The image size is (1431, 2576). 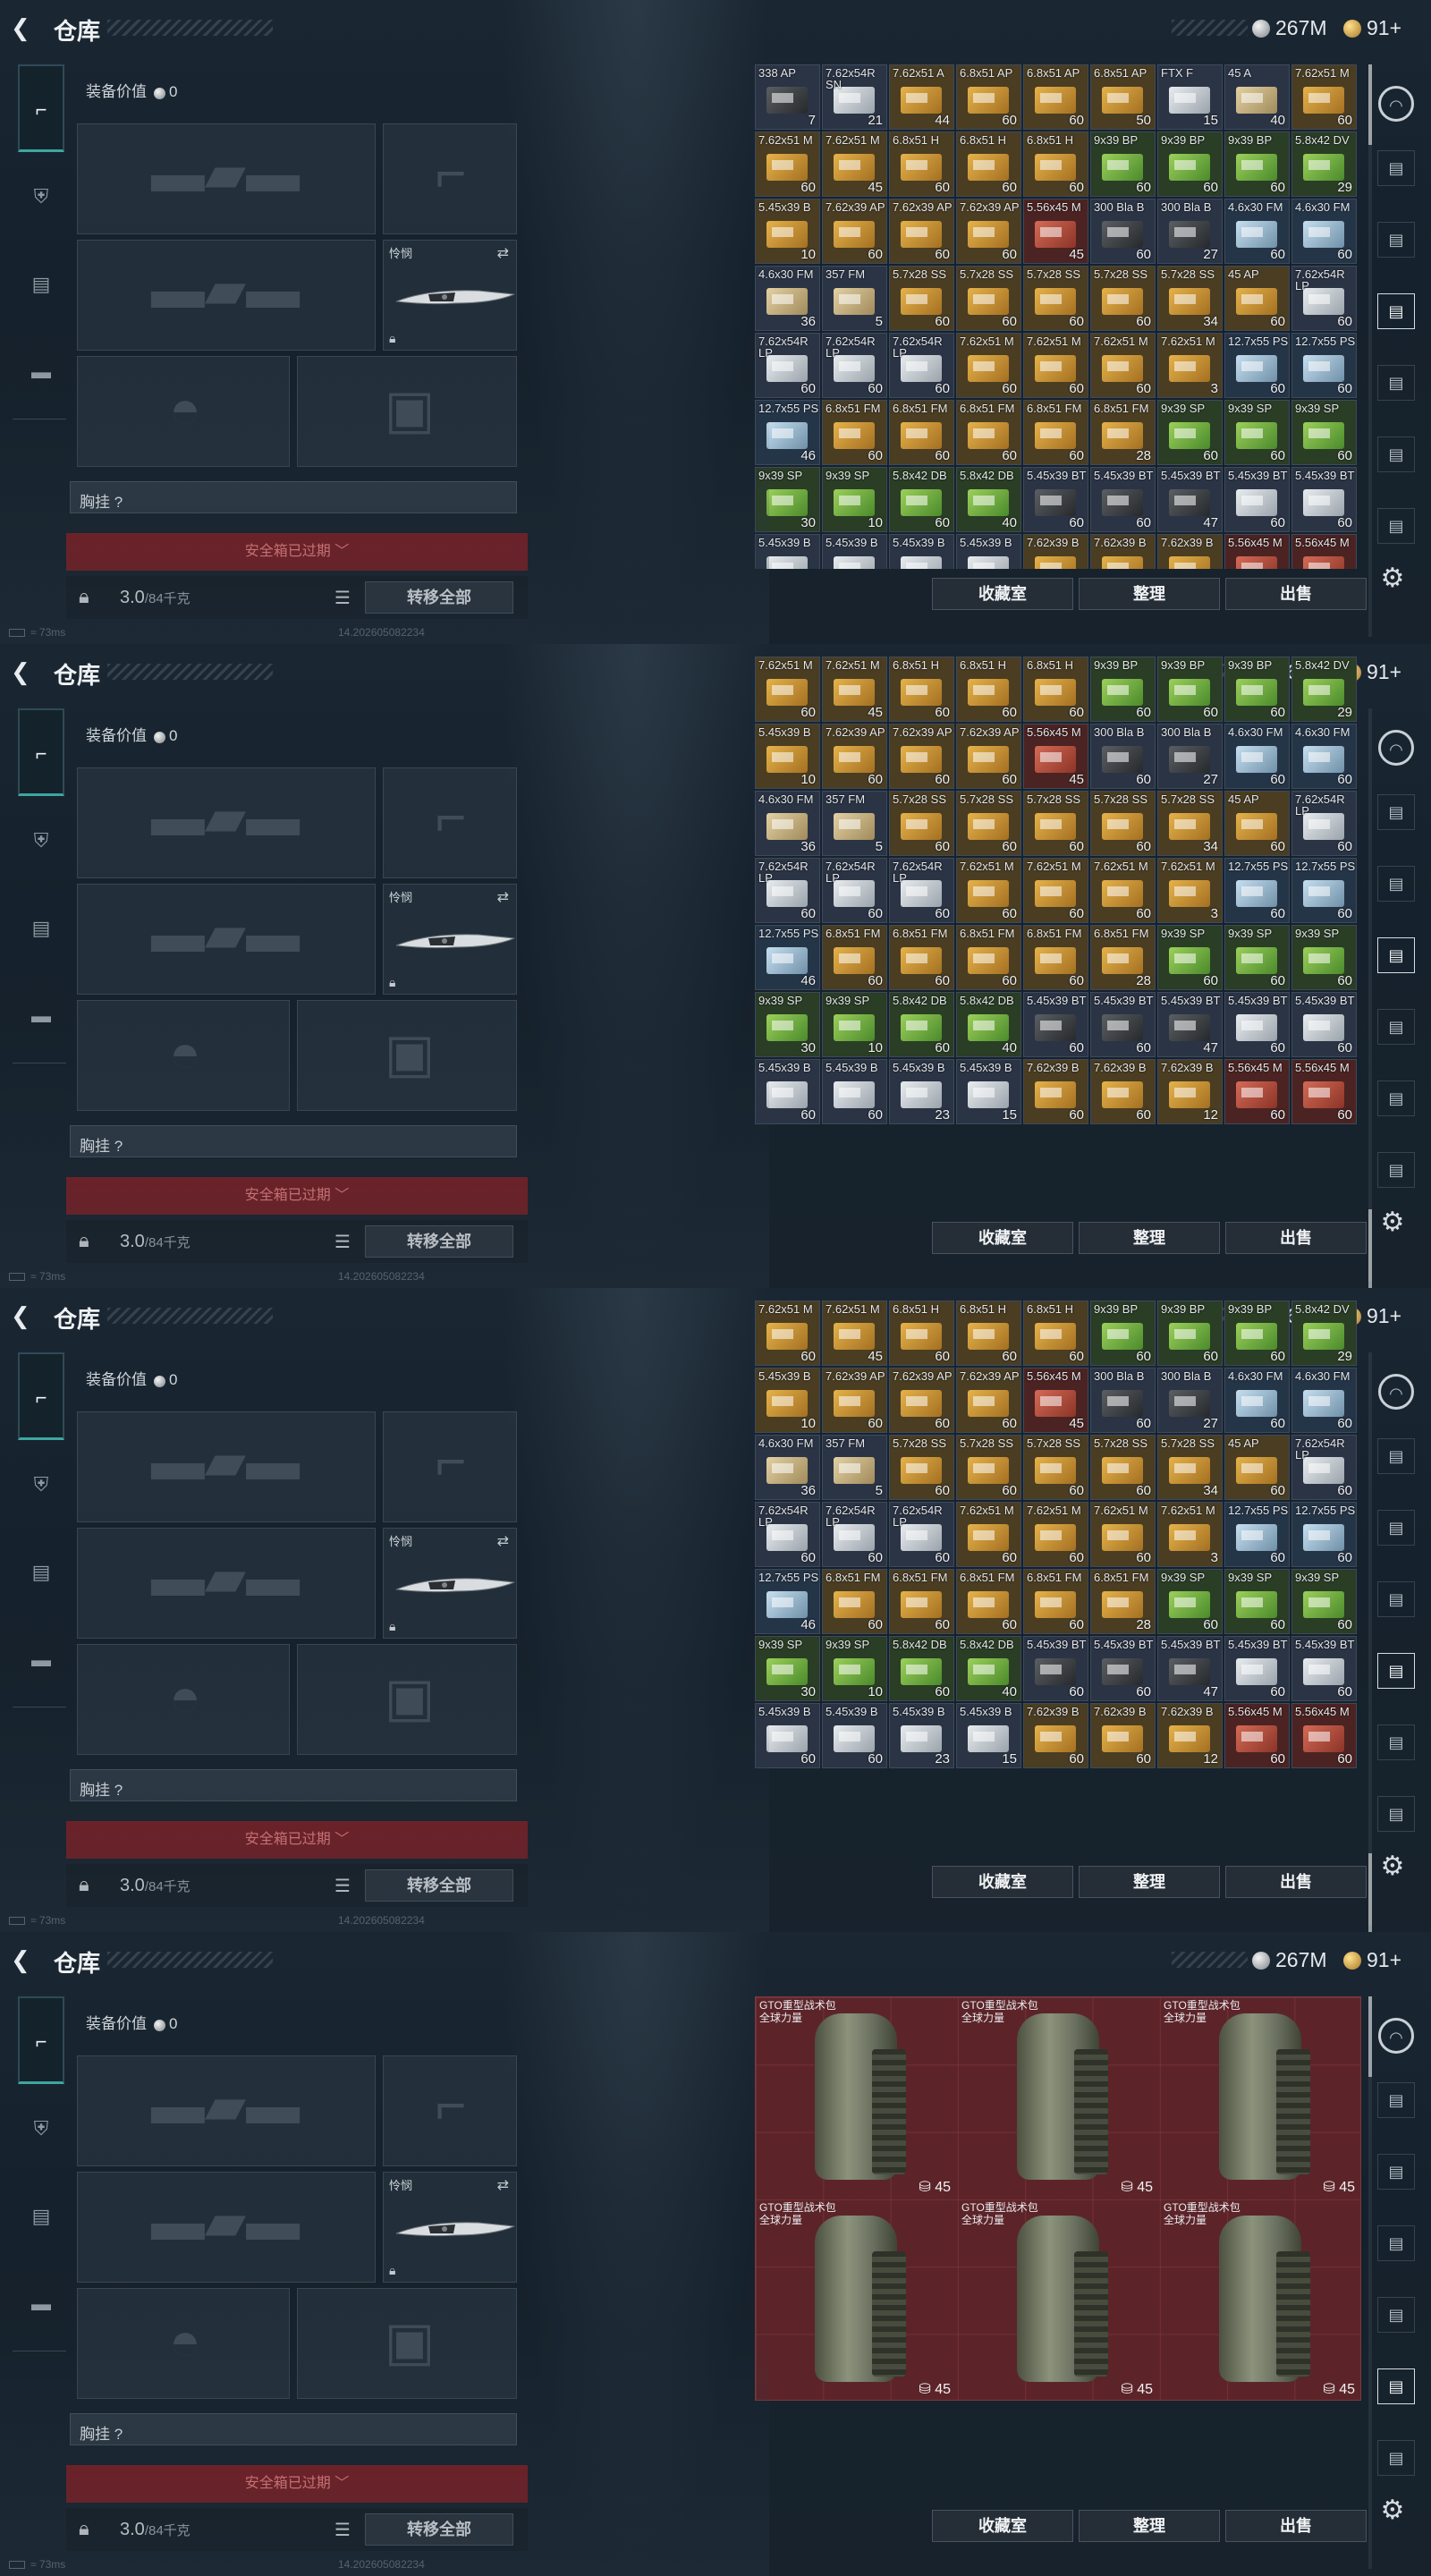 What do you see at coordinates (1396, 2036) in the screenshot?
I see `sidebar-all: ◠` at bounding box center [1396, 2036].